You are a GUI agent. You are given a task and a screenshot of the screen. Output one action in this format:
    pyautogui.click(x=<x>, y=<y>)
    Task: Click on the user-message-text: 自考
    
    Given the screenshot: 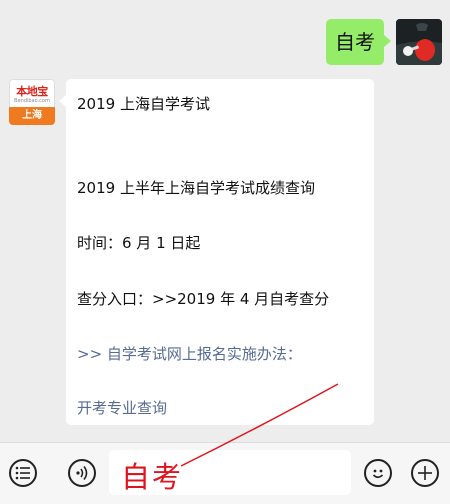 What is the action you would take?
    pyautogui.click(x=355, y=42)
    